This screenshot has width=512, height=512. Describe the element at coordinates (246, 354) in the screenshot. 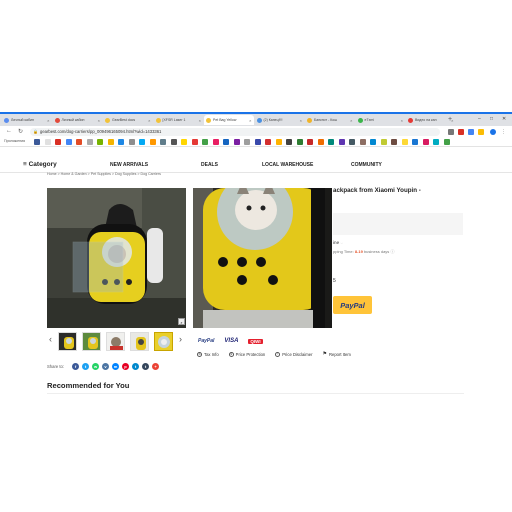

I see `price-protection-link: $ Price Protection` at that location.